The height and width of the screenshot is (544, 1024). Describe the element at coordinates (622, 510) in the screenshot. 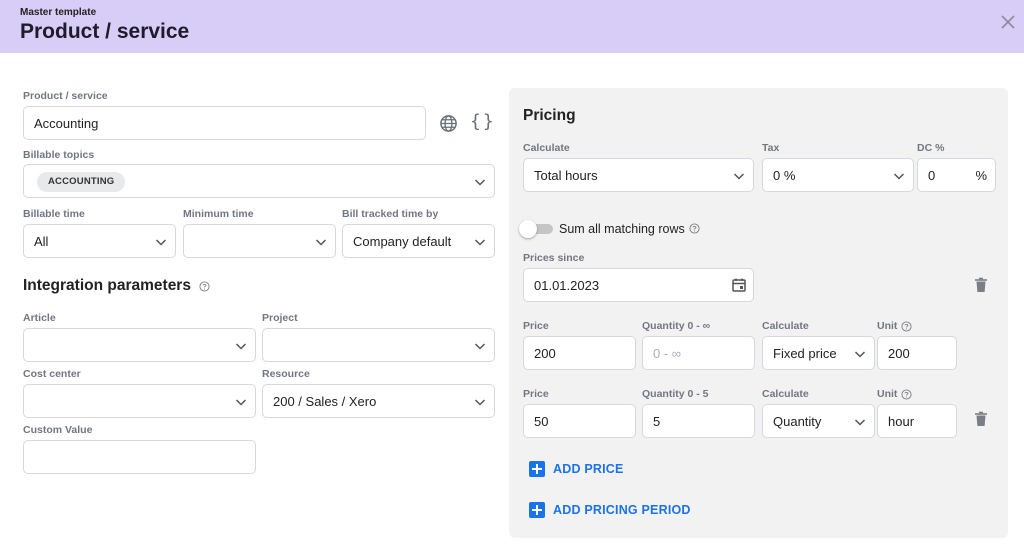

I see `add-pricing-period-label: ADD PRICING PERIOD` at that location.